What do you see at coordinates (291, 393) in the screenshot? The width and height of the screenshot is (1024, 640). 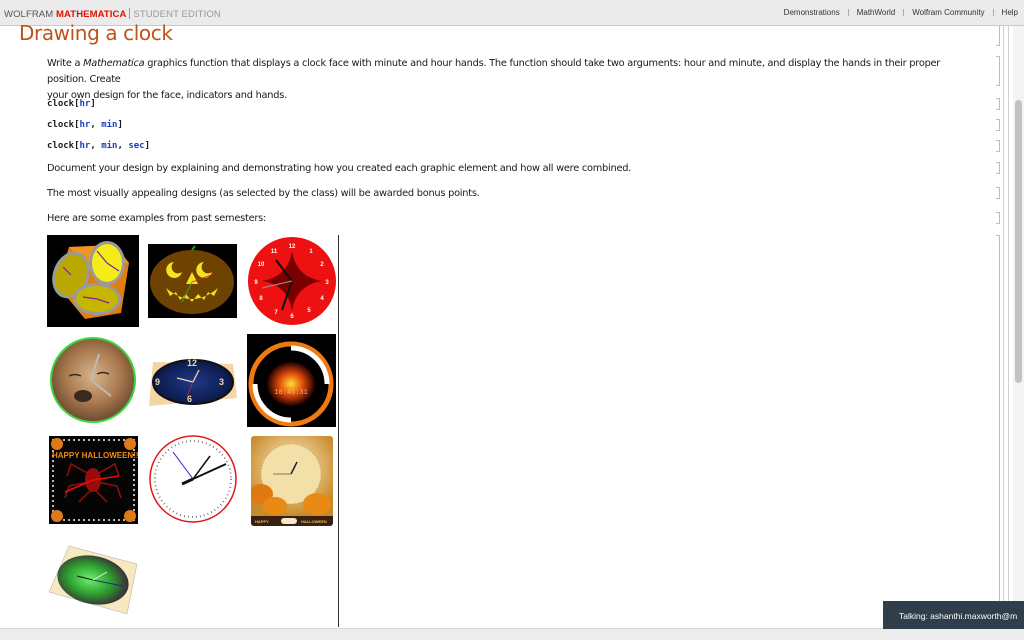 I see `digital-time: 10:45:31` at bounding box center [291, 393].